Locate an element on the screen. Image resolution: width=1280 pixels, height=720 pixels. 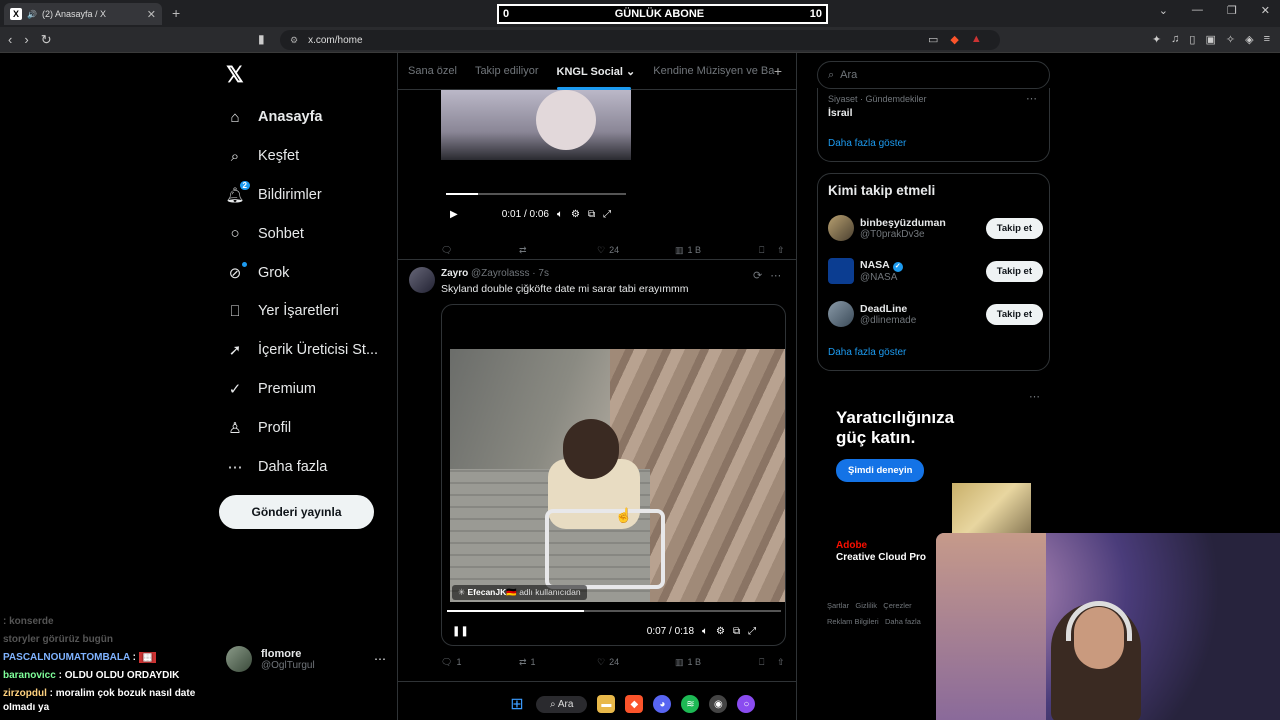
maximize-button: ❐ is located at coordinates (1232, 10).